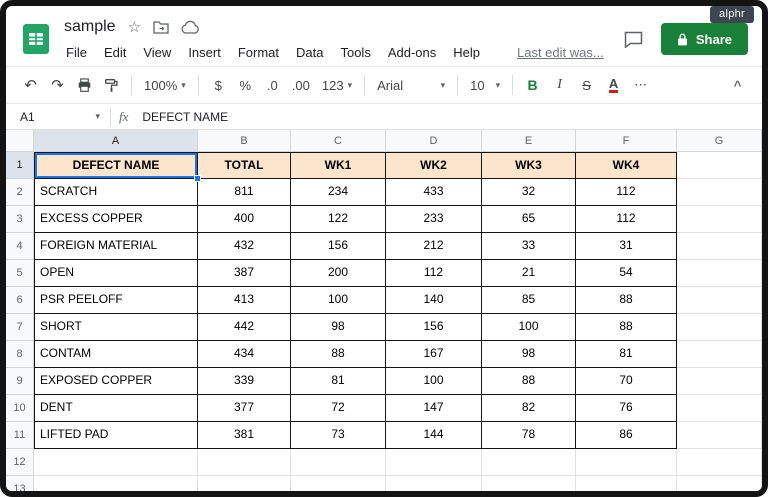 This screenshot has width=768, height=497. What do you see at coordinates (116, 483) in the screenshot?
I see `cell-A13` at bounding box center [116, 483].